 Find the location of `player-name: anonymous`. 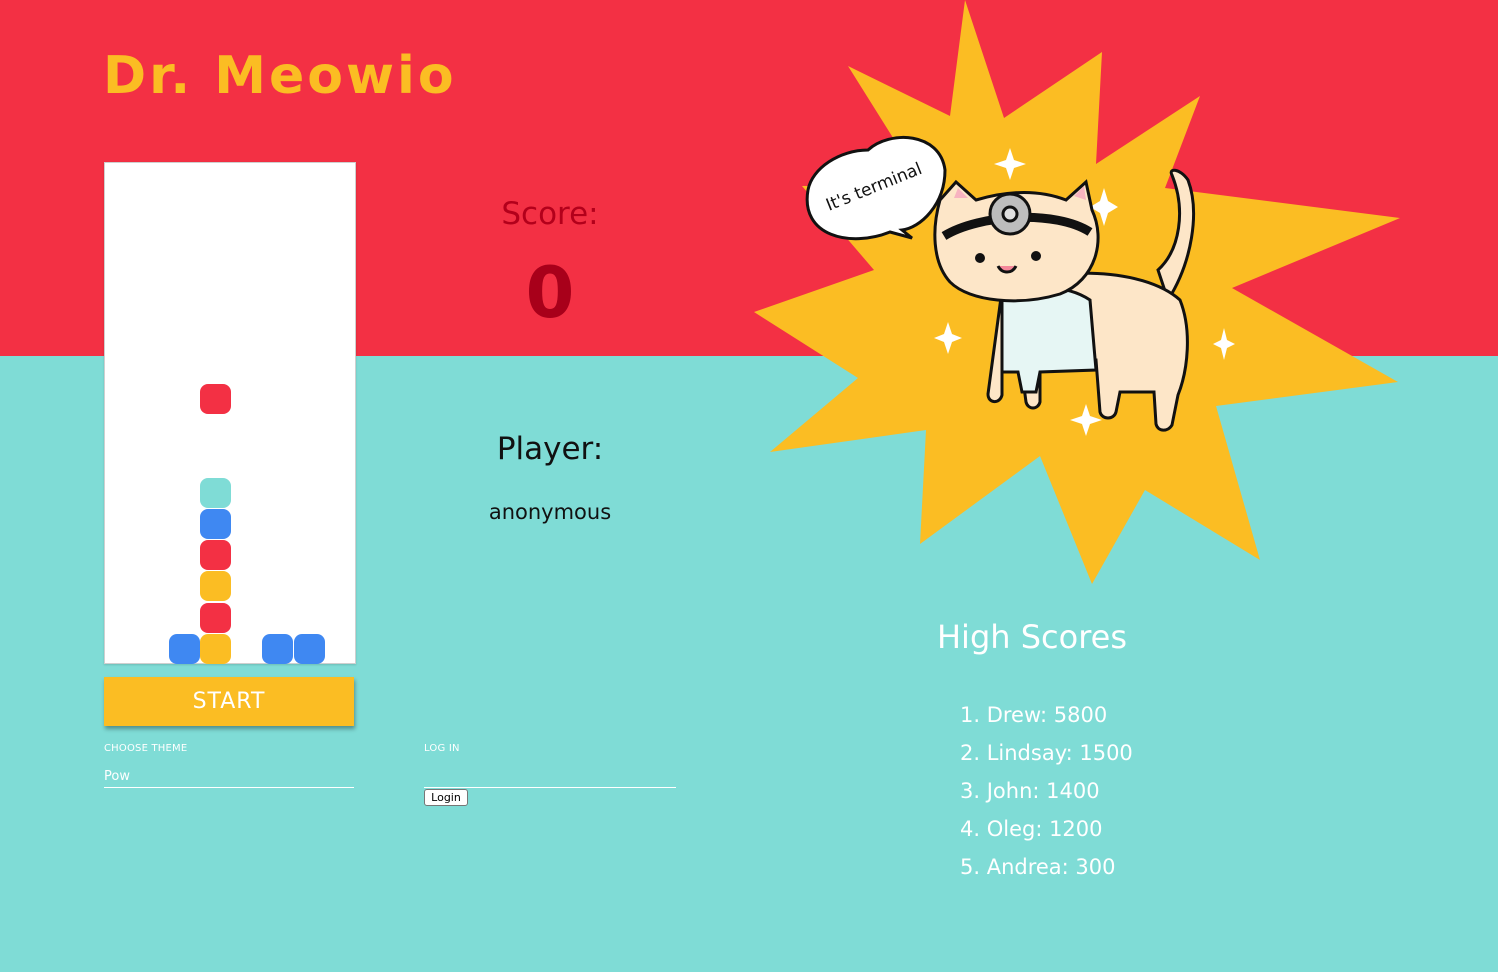

player-name: anonymous is located at coordinates (550, 512).